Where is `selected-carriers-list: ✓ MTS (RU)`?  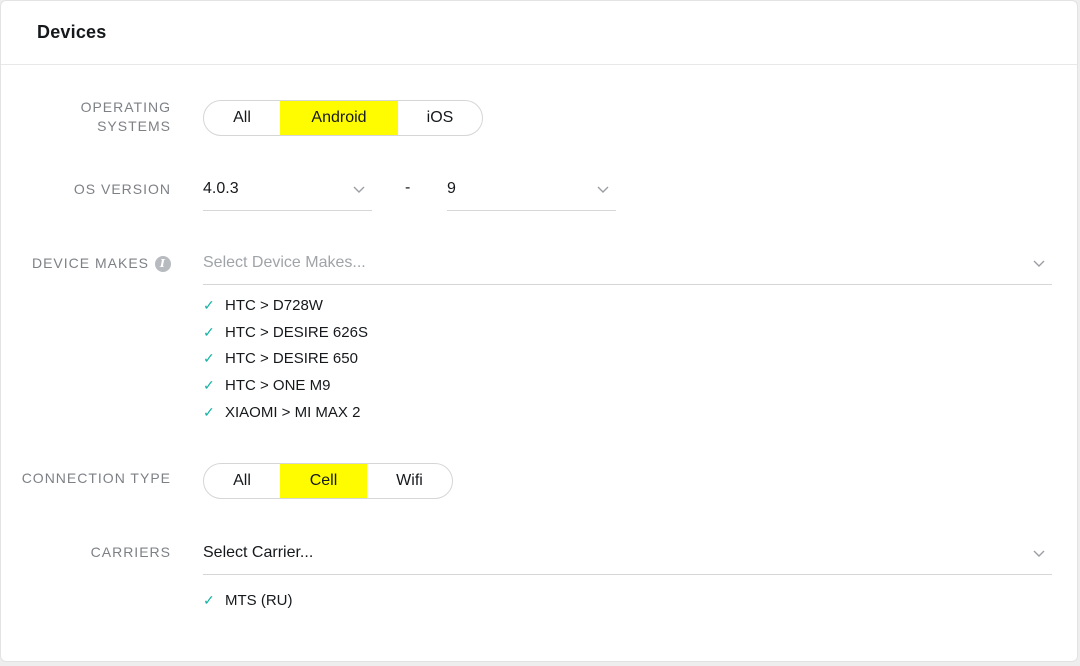
selected-carriers-list: ✓ MTS (RU) is located at coordinates (248, 600).